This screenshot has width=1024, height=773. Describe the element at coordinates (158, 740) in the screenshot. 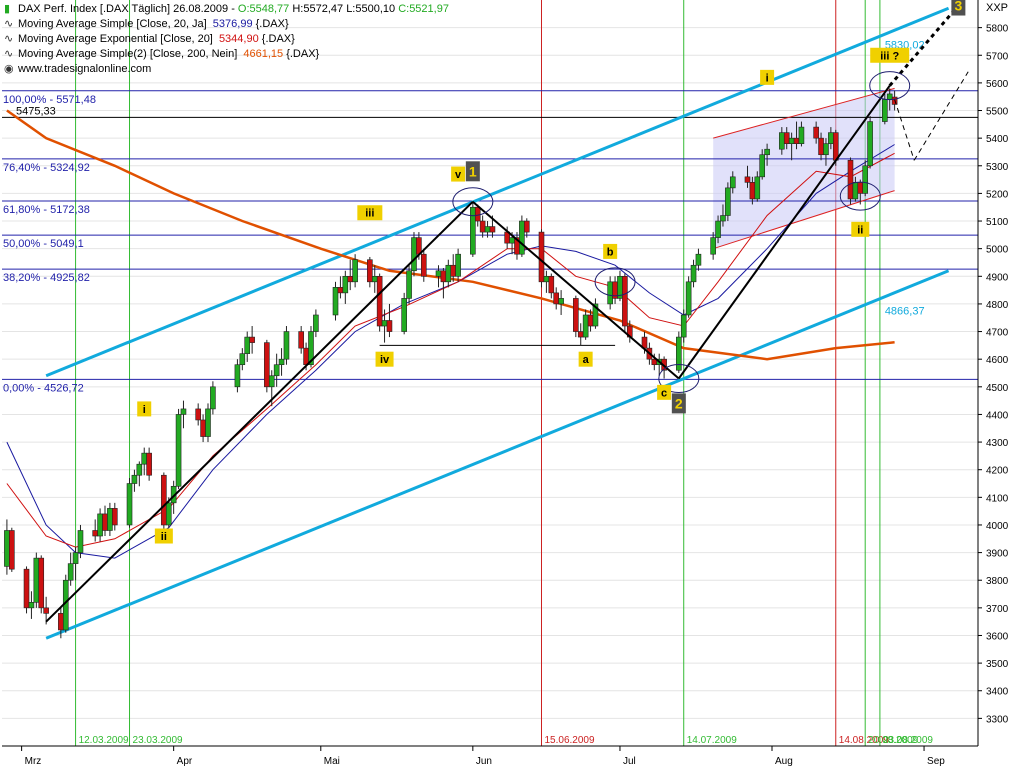

I see `vertical-marker-label: 23.03.2009` at that location.